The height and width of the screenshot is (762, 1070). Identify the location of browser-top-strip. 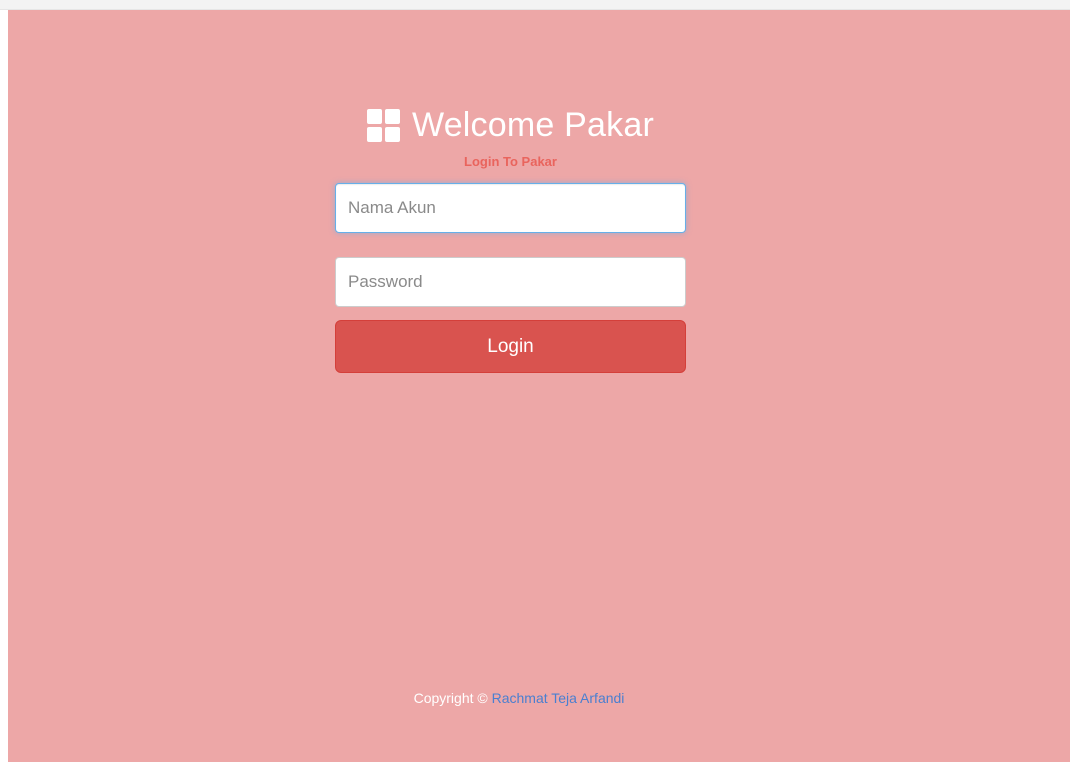
(535, 5).